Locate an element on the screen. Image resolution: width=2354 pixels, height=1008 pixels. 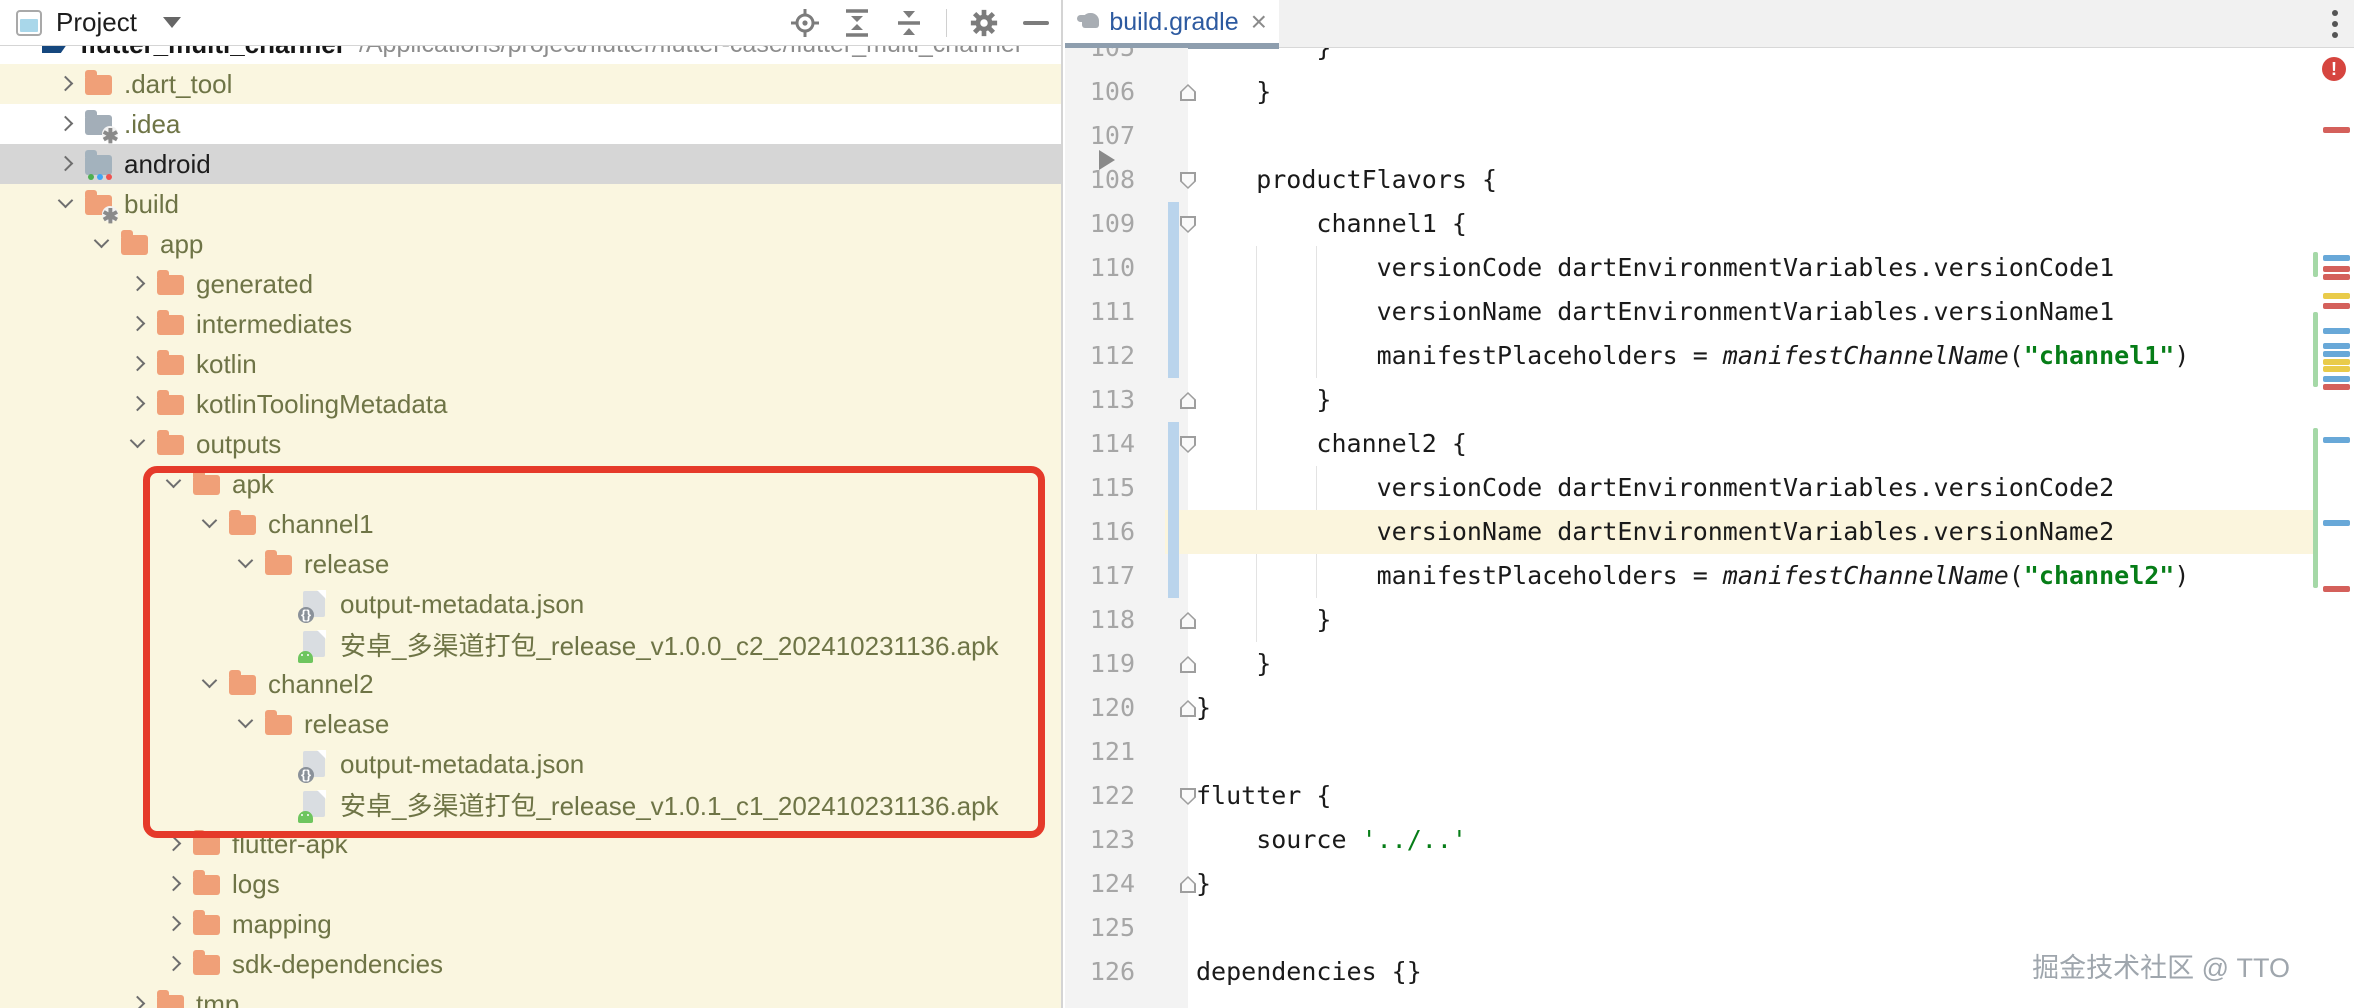
code-line: 106 } is located at coordinates (1709, 92).